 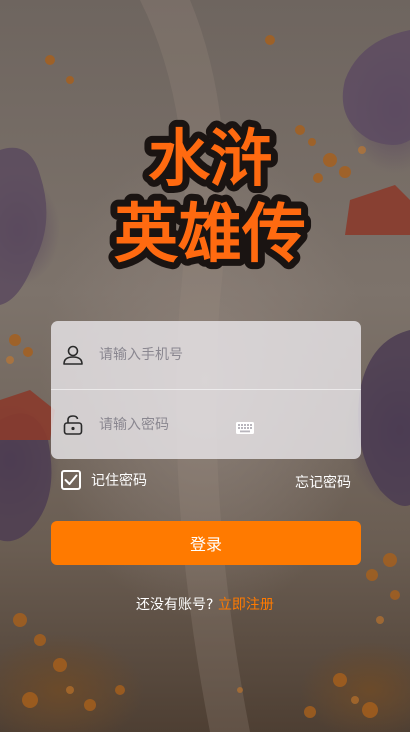 I want to click on checkmark-icon, so click(x=71, y=479).